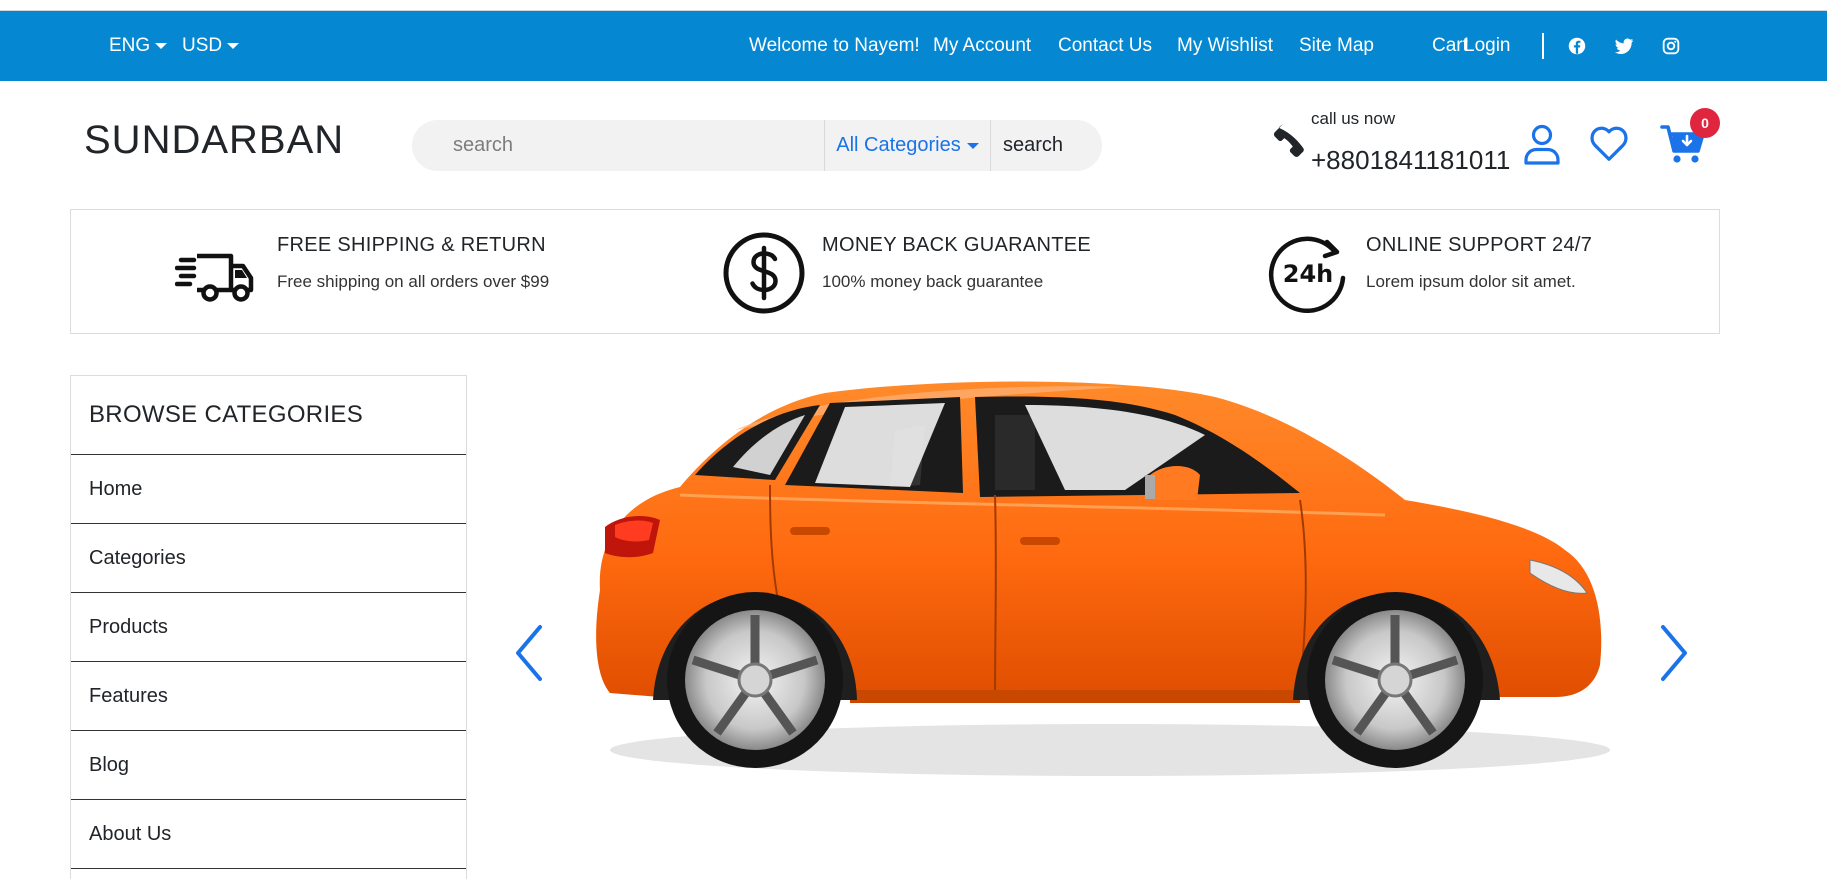  I want to click on category-item-products: Products, so click(268, 627).